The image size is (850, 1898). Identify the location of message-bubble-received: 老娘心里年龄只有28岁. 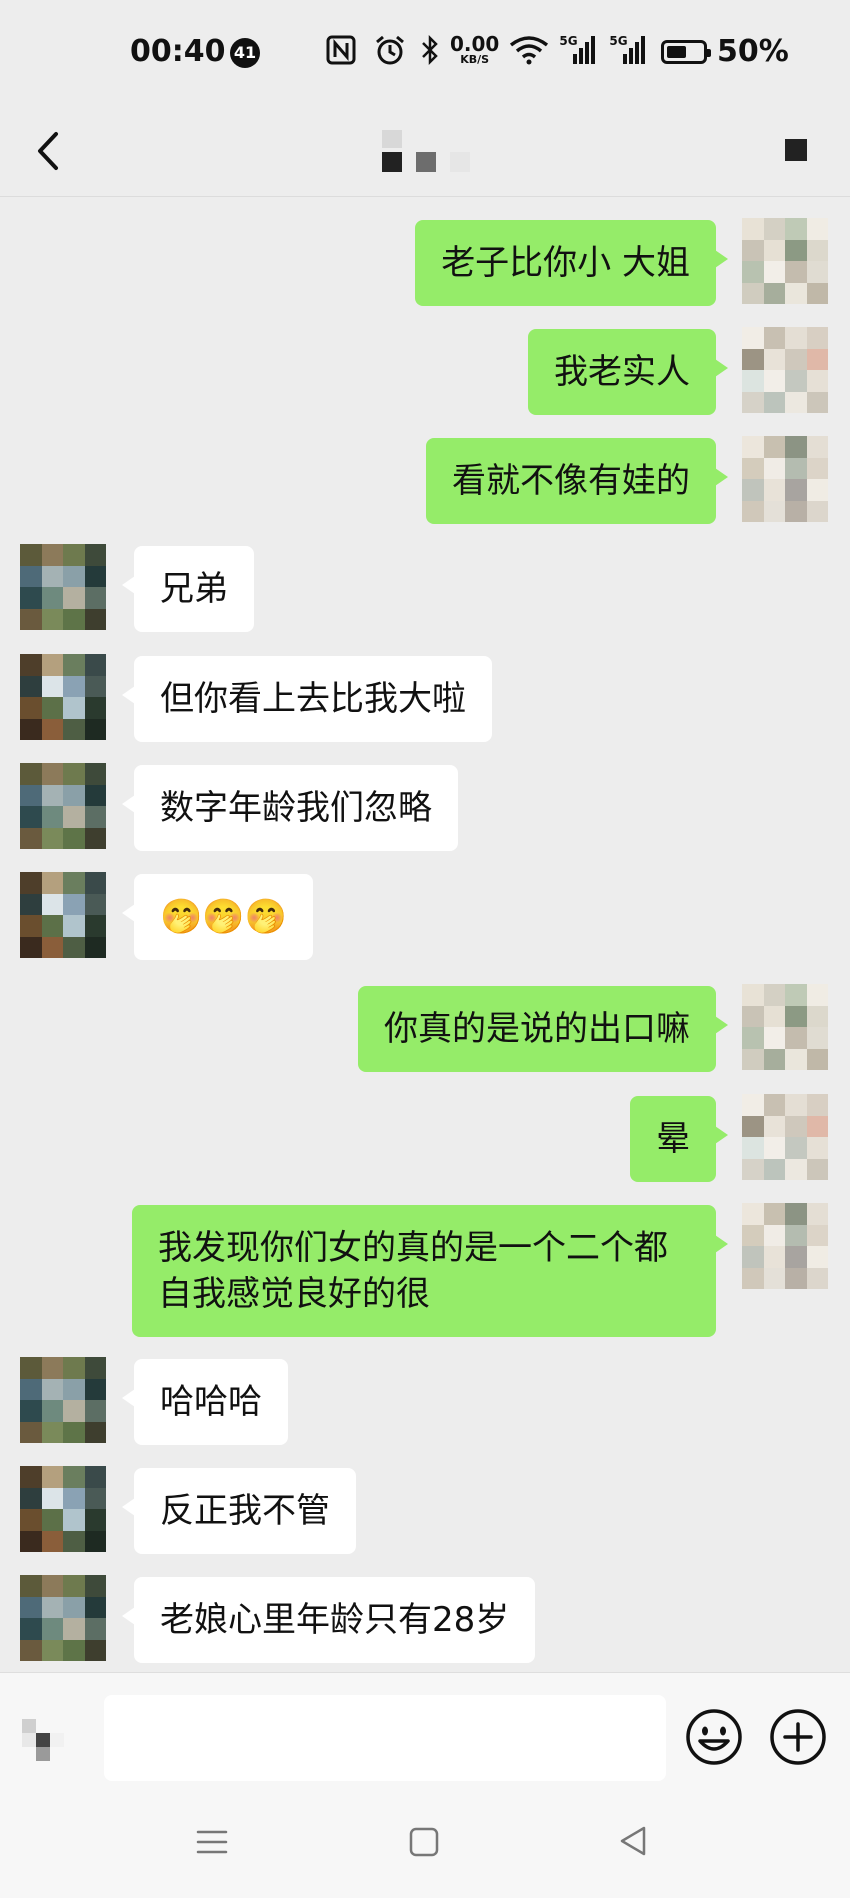
(328, 1620).